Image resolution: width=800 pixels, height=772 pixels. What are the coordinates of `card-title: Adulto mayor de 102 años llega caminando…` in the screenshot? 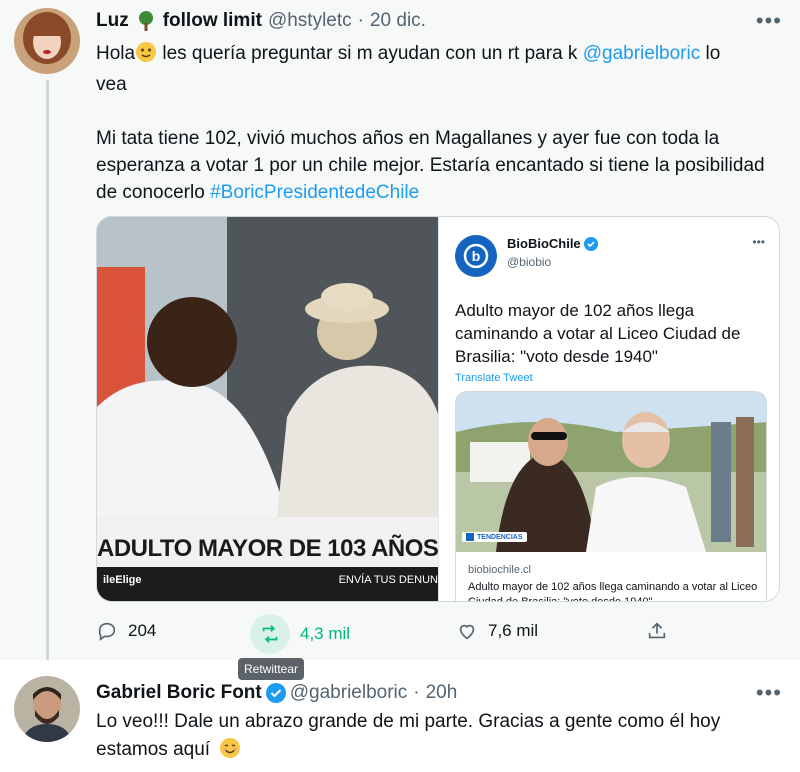 It's located at (613, 591).